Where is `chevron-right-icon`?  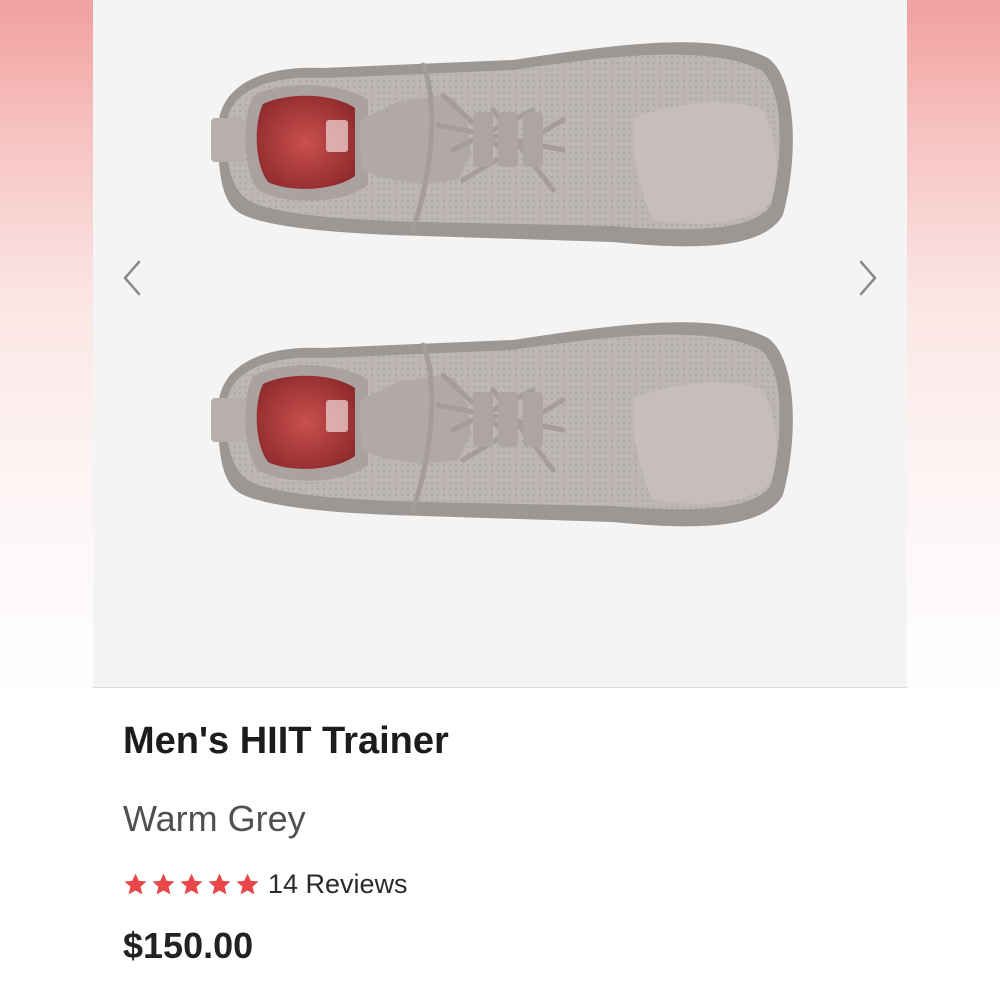 chevron-right-icon is located at coordinates (868, 278).